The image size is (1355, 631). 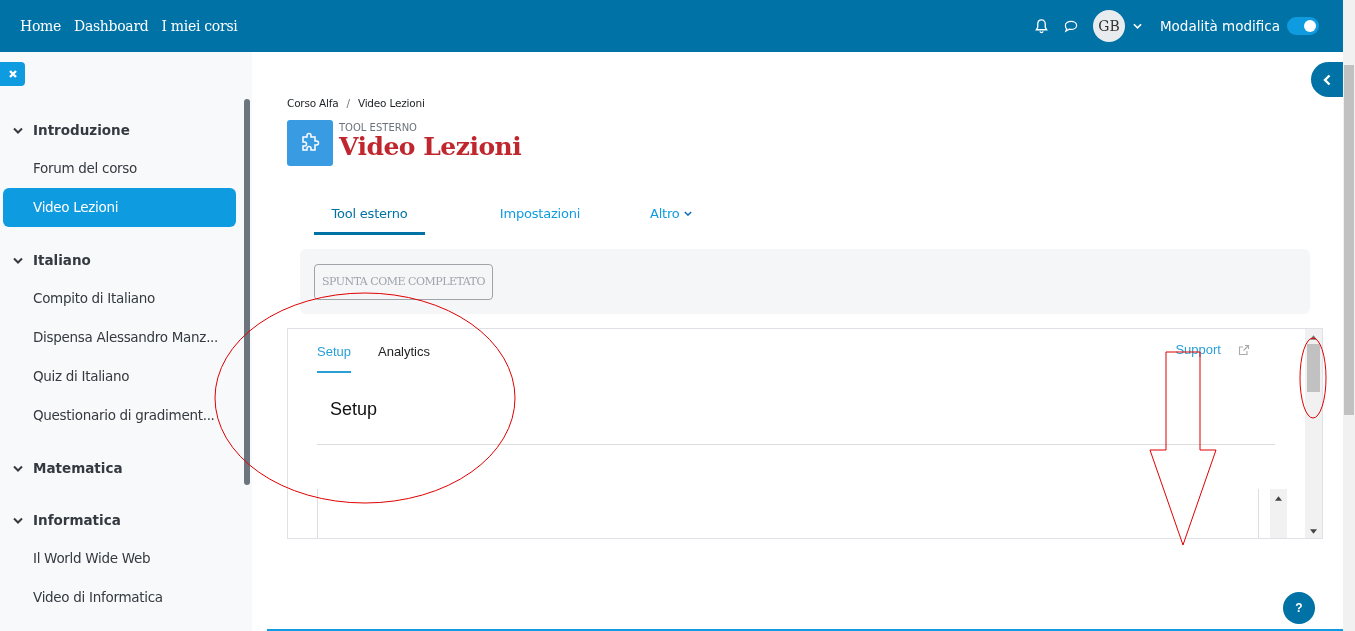 What do you see at coordinates (1219, 26) in the screenshot?
I see `edit-mode-label: Modalità modifica` at bounding box center [1219, 26].